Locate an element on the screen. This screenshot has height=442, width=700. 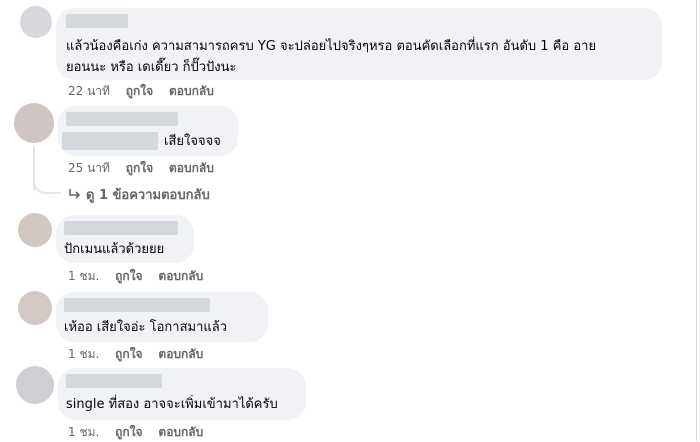
thread-line-curve is located at coordinates (47, 185).